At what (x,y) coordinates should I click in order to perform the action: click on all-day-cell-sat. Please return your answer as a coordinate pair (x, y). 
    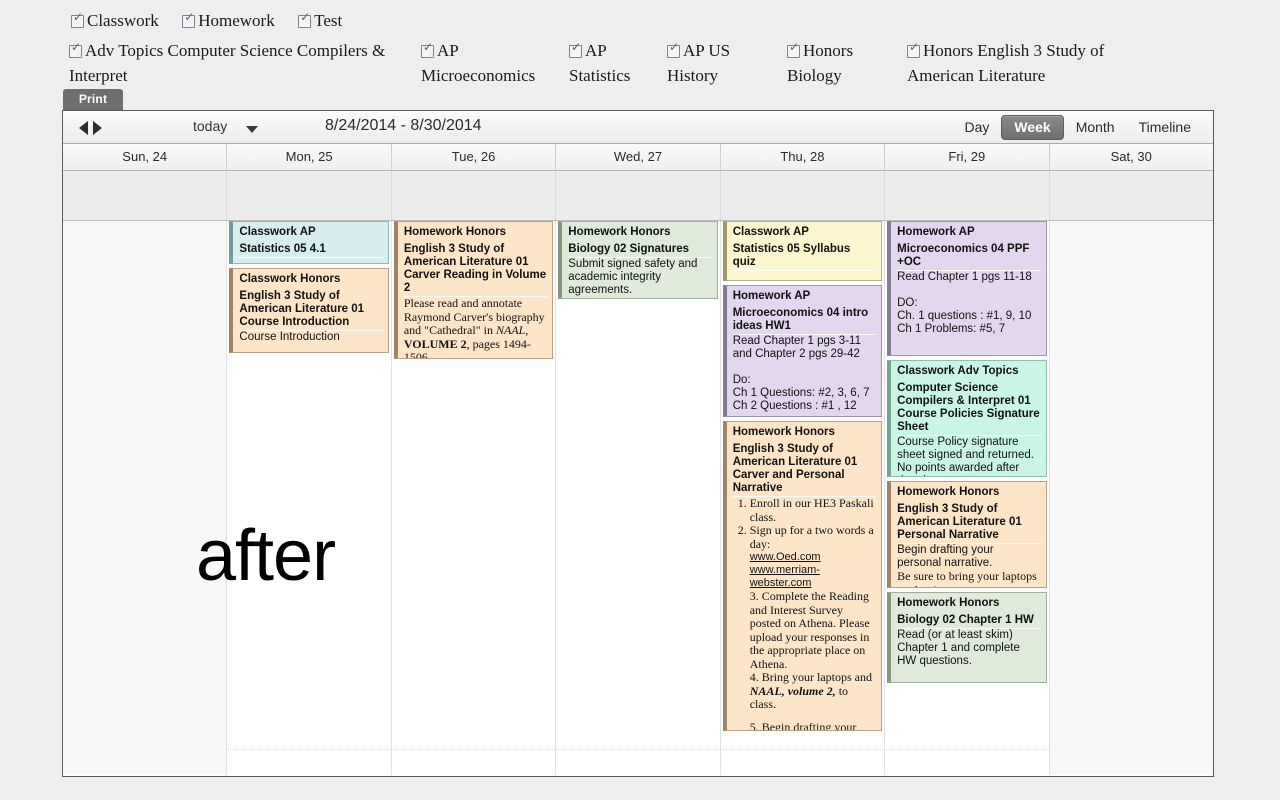
    Looking at the image, I should click on (1131, 195).